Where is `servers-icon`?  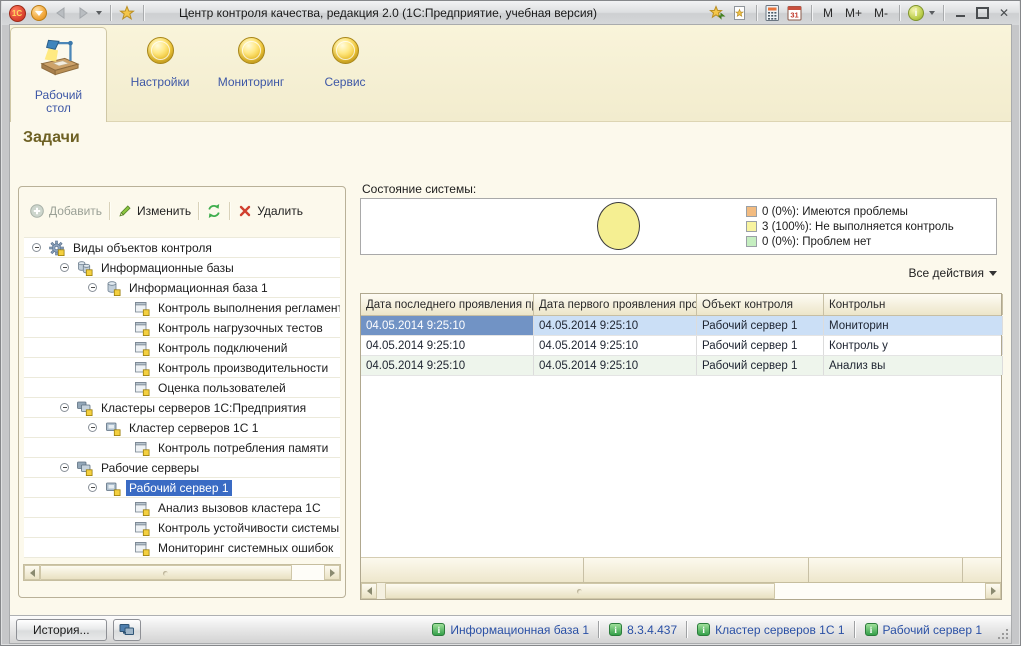
servers-icon is located at coordinates (84, 468).